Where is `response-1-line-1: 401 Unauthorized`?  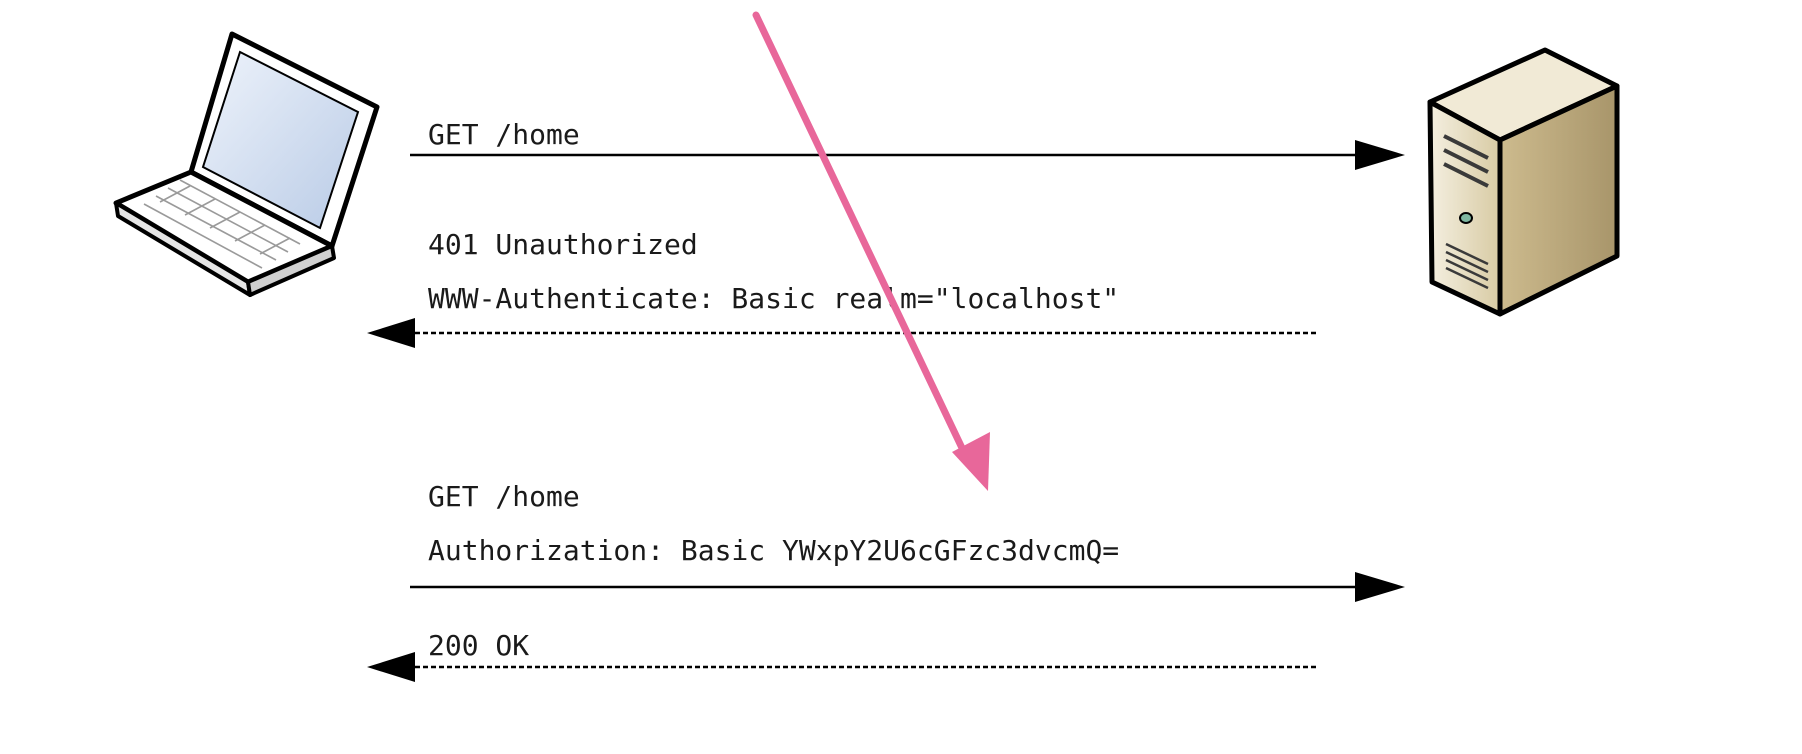
response-1-line-1: 401 Unauthorized is located at coordinates (563, 244).